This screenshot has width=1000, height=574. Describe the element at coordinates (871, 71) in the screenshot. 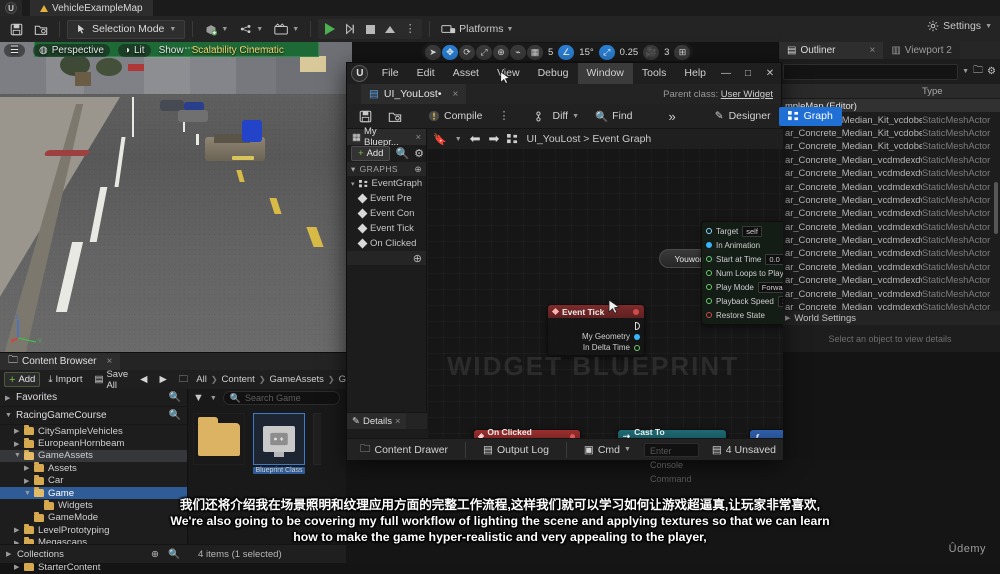

I see `outliner-search-input` at that location.